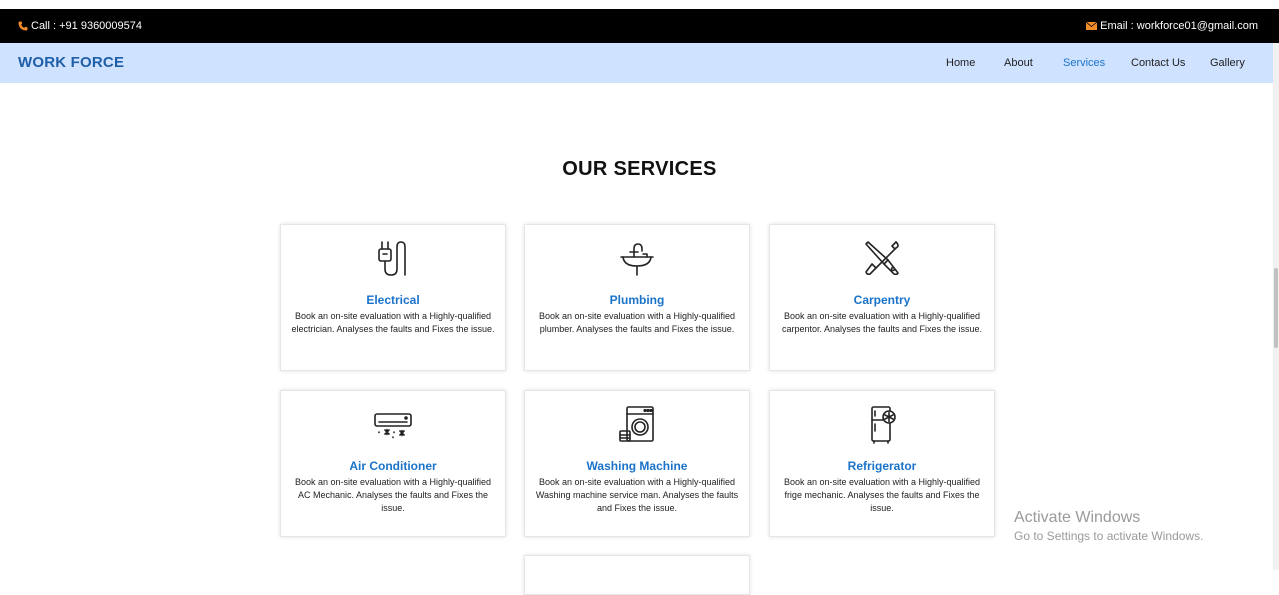 This screenshot has width=1279, height=595. What do you see at coordinates (71, 63) in the screenshot?
I see `brand-logo: WORK FORCE` at bounding box center [71, 63].